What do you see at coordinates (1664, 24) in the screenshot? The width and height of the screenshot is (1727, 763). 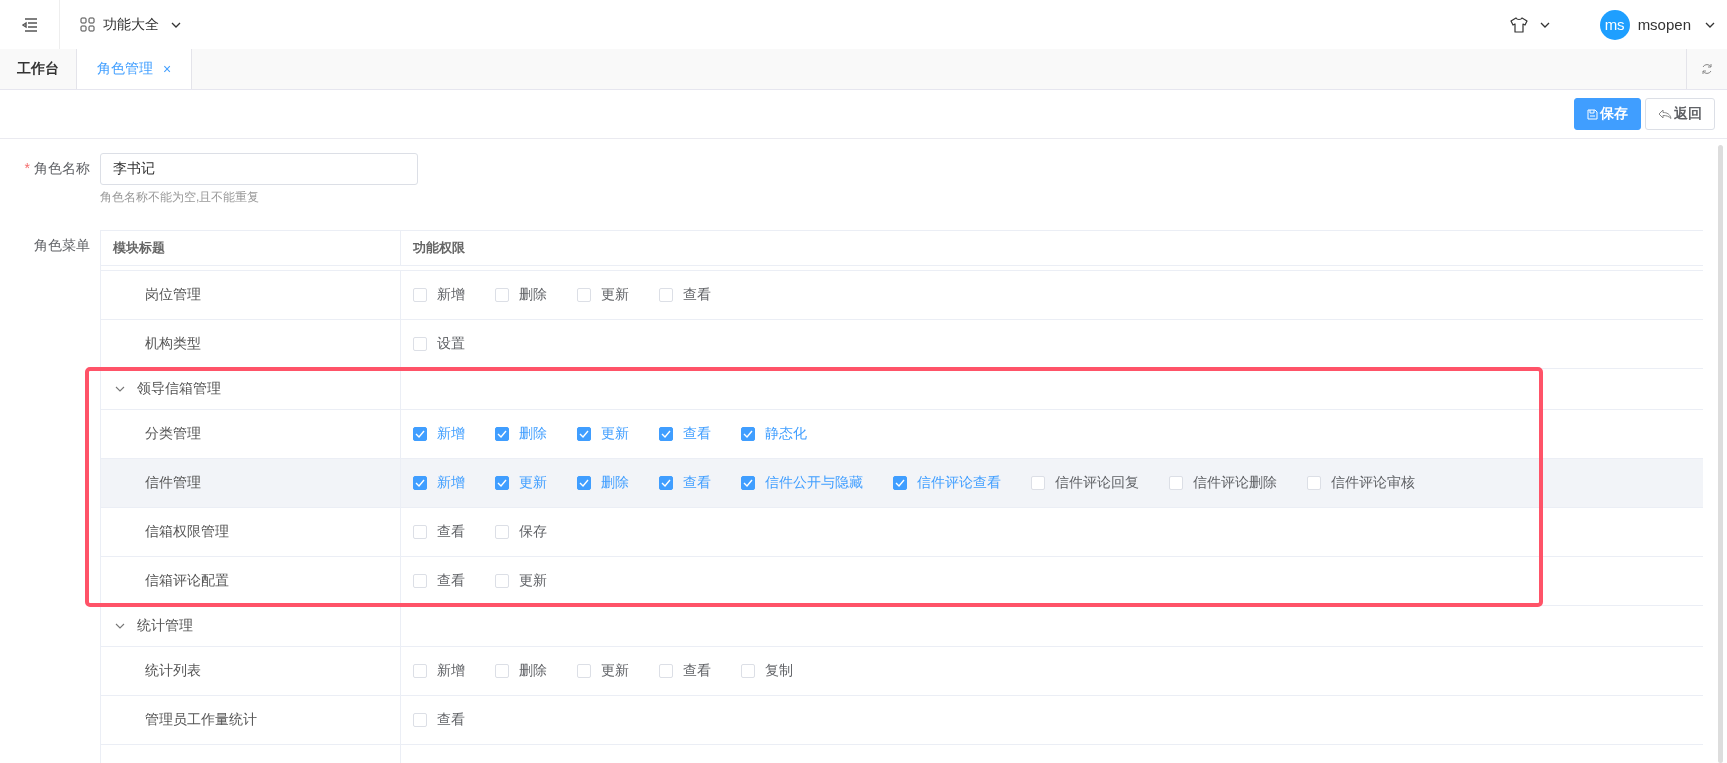 I see `user-name: msopen` at bounding box center [1664, 24].